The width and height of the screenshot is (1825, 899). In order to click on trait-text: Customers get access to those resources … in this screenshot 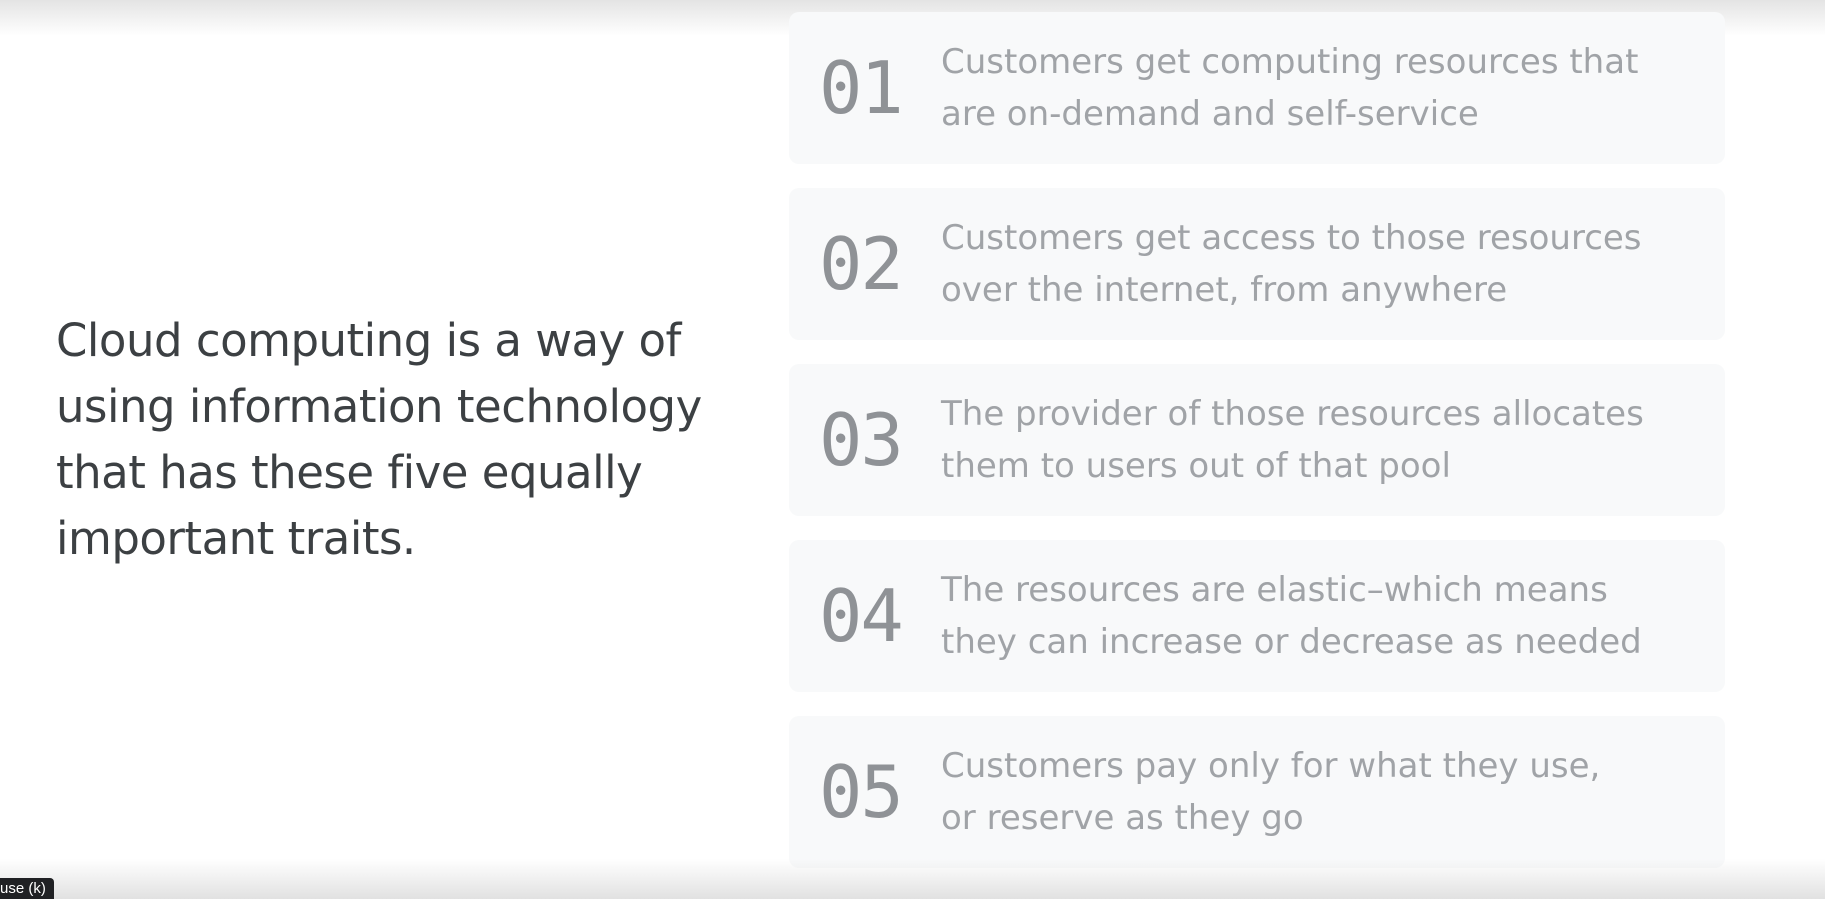, I will do `click(1291, 264)`.